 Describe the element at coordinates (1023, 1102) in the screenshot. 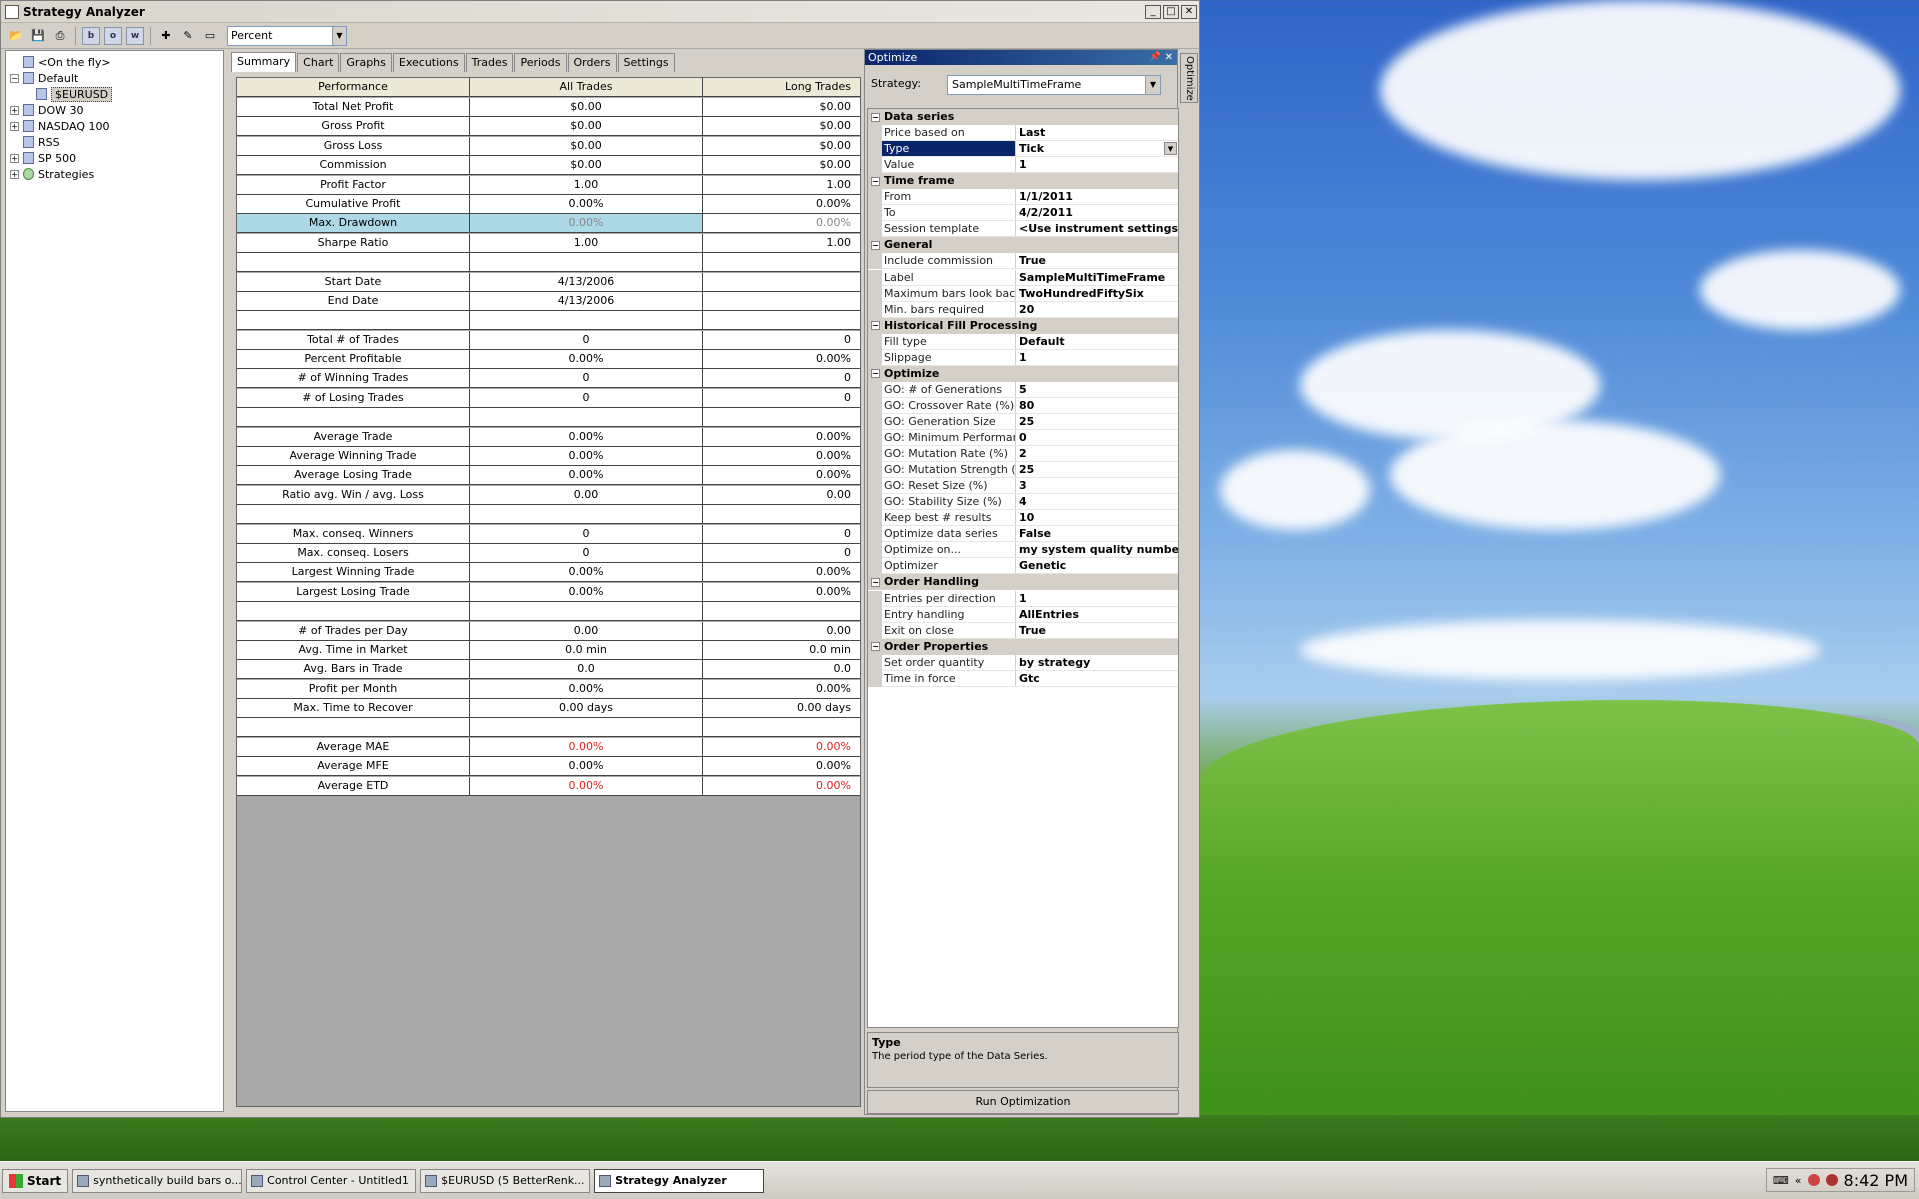

I see `run-optimization-button: Run Optimization` at that location.